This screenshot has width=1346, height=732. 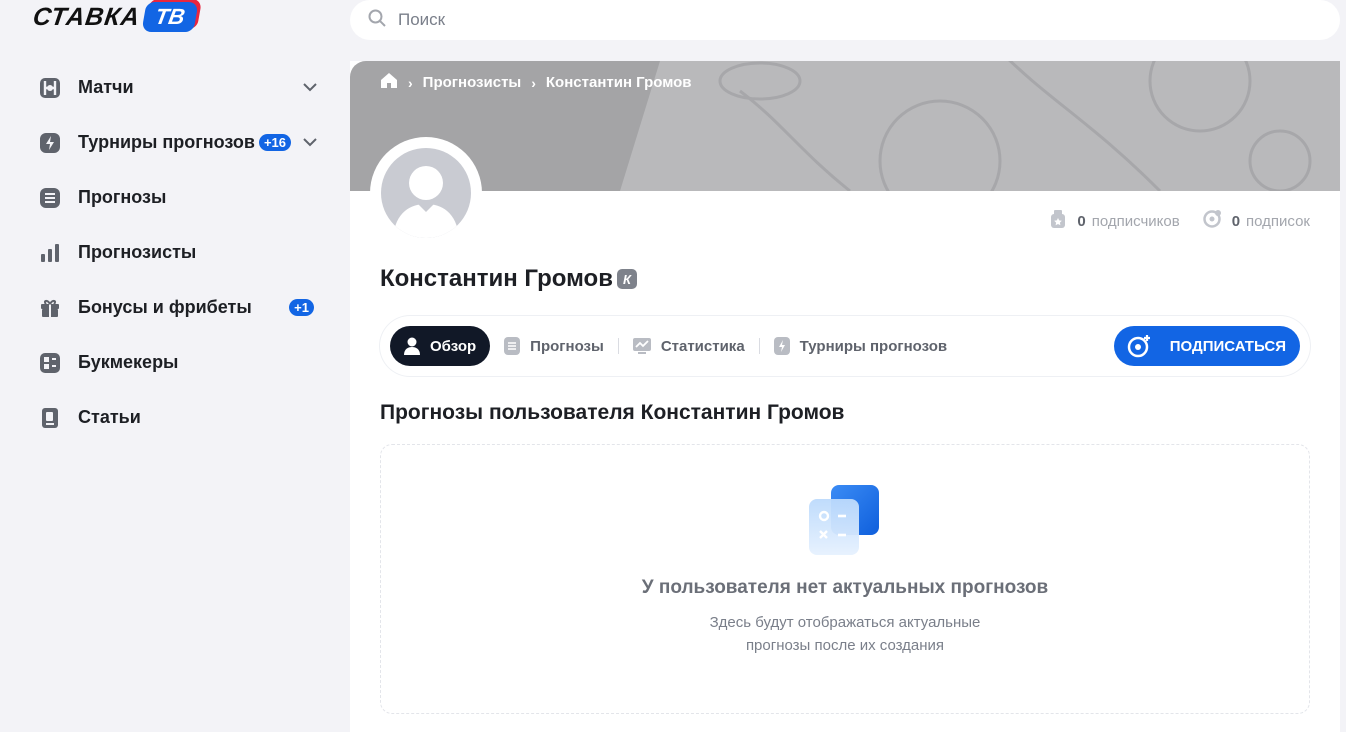 I want to click on site-logo: СТАВКА ТВ, so click(x=115, y=17).